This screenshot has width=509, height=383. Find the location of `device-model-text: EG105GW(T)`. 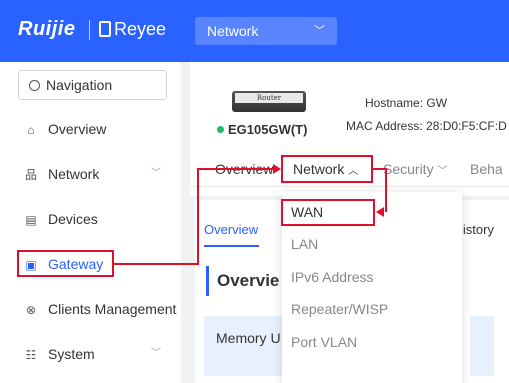

device-model-text: EG105GW(T) is located at coordinates (268, 129).